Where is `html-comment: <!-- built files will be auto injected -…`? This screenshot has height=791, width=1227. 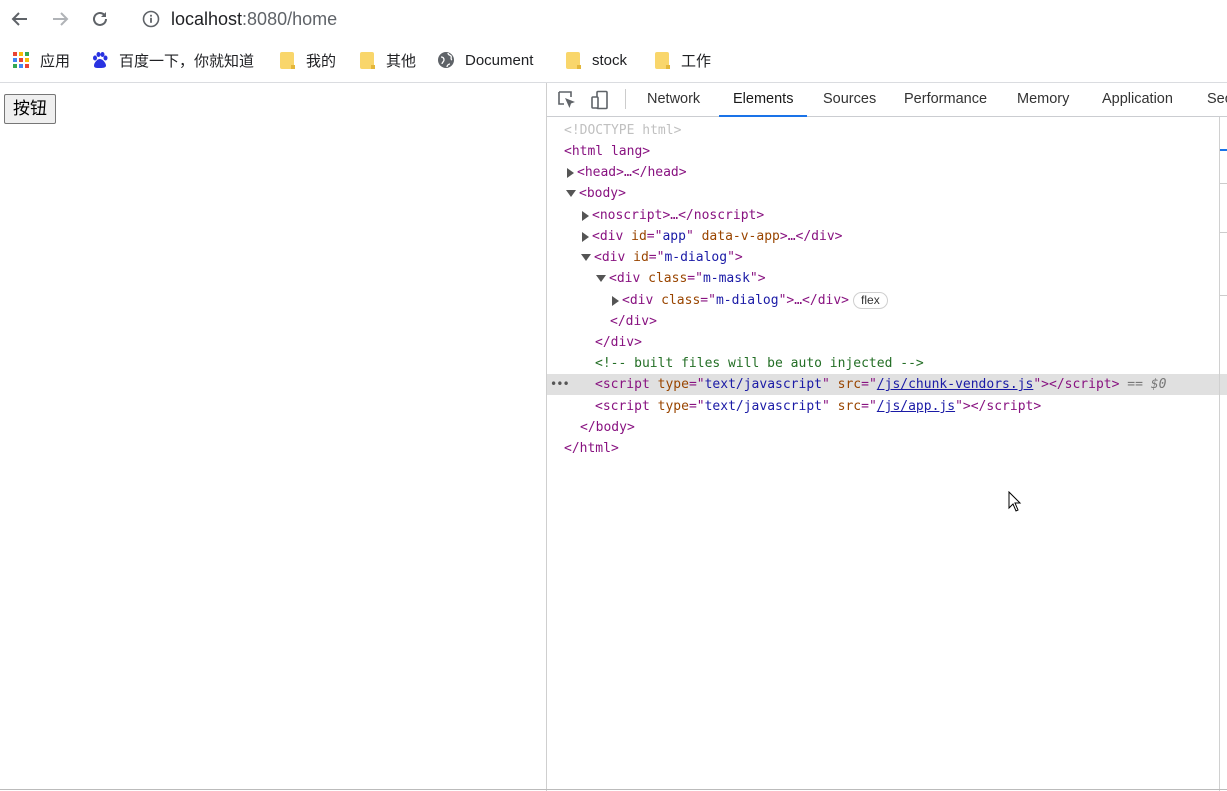
html-comment: <!-- built files will be auto injected -… is located at coordinates (759, 363).